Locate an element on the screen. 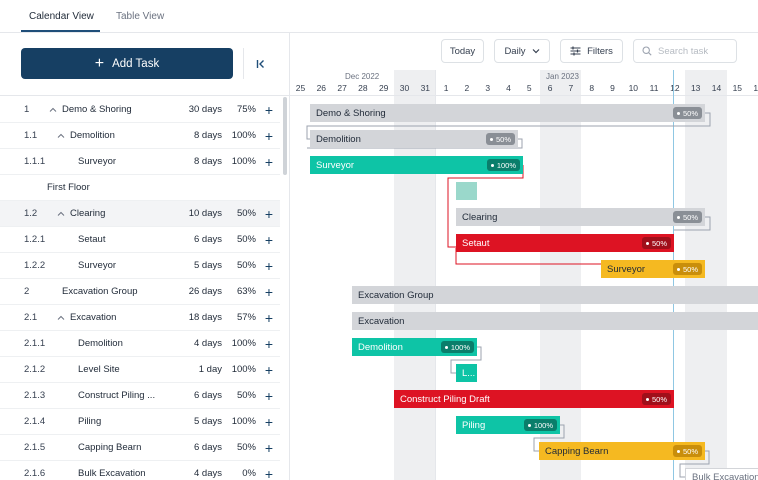  task-row: 1.2.1 Setaut 6 days 50% + is located at coordinates (140, 240).